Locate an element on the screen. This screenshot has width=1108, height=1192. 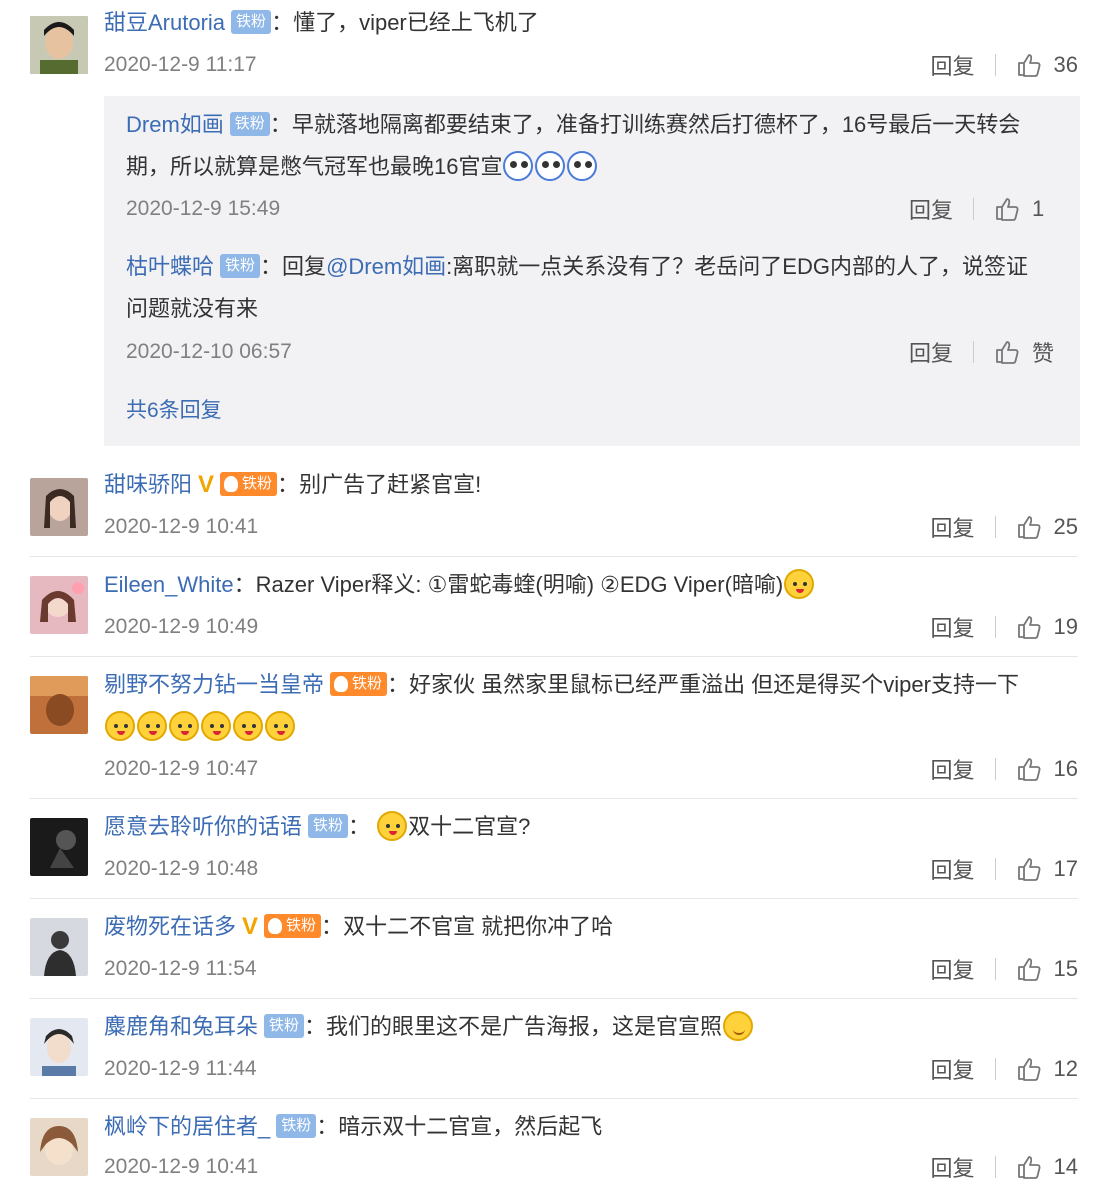
like-count: 16 is located at coordinates (1065, 768).